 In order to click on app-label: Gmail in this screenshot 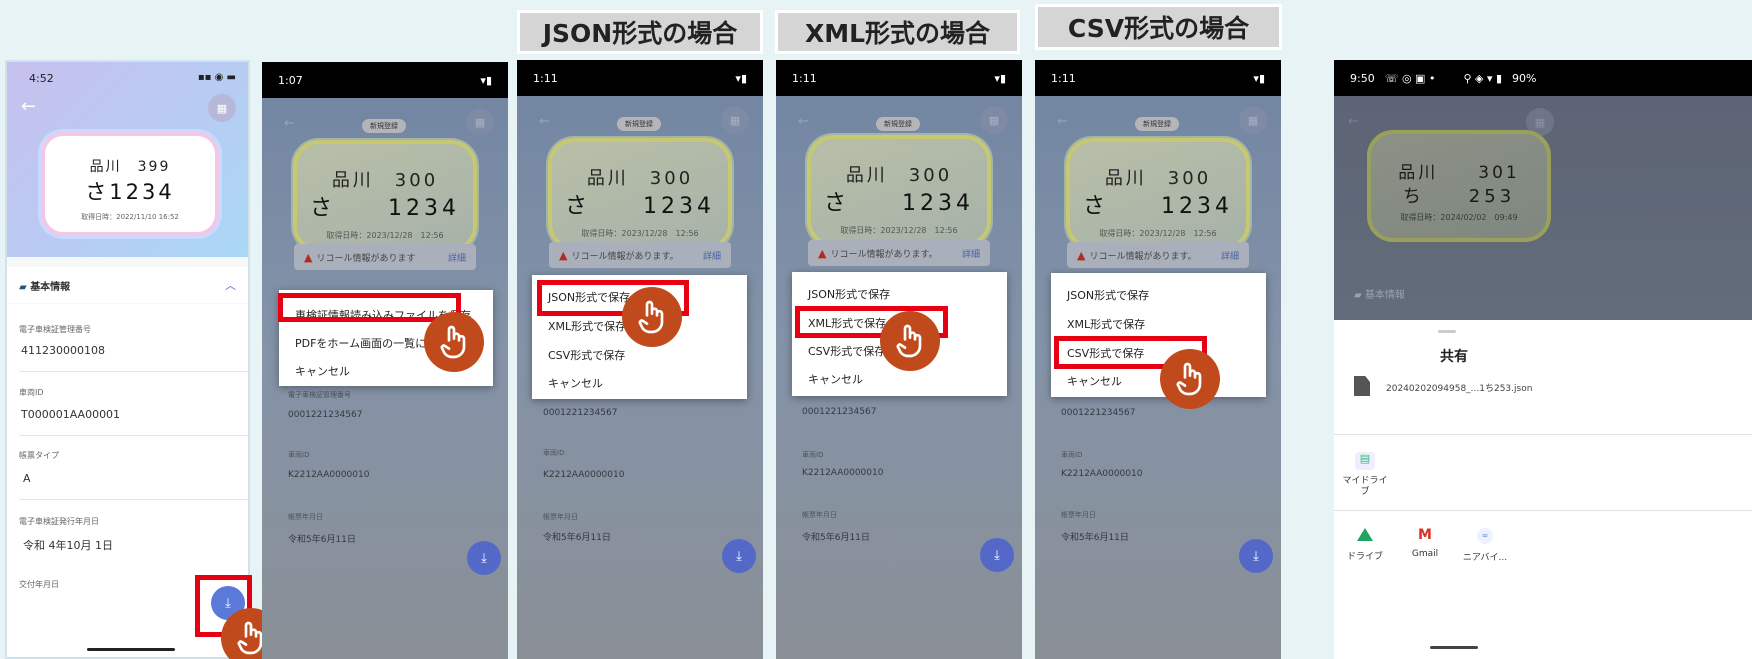, I will do `click(1425, 554)`.